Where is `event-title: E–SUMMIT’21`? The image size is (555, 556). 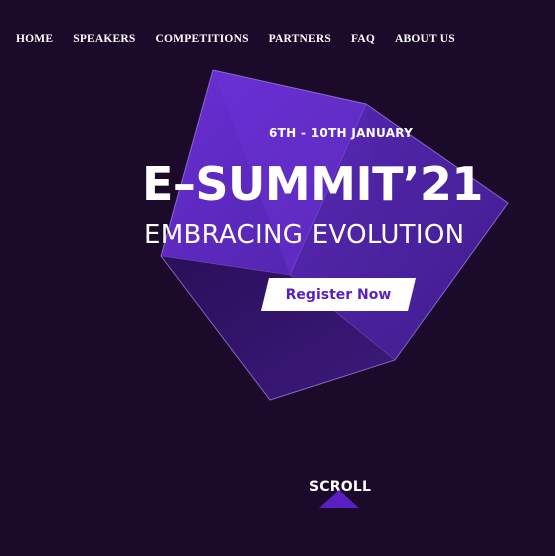
event-title: E–SUMMIT’21 is located at coordinates (312, 184).